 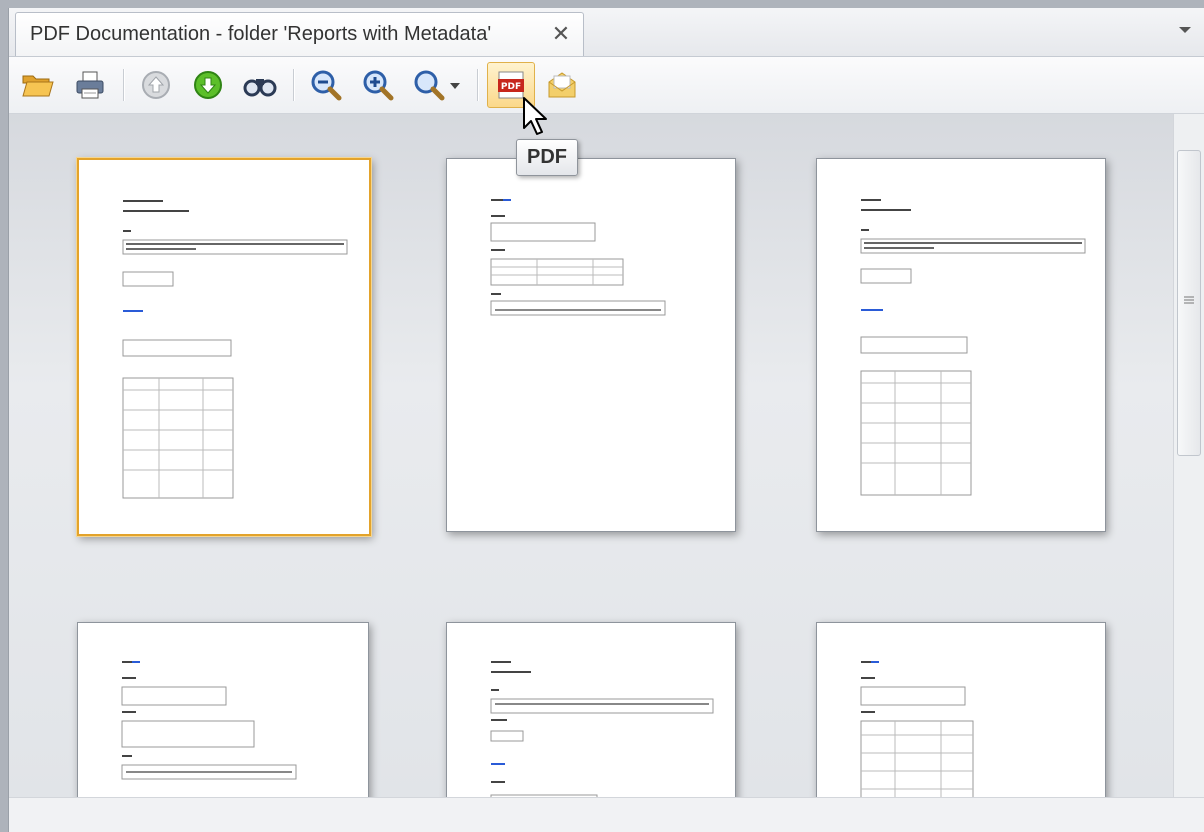 I want to click on zoom-dropdown-icon, so click(x=437, y=85).